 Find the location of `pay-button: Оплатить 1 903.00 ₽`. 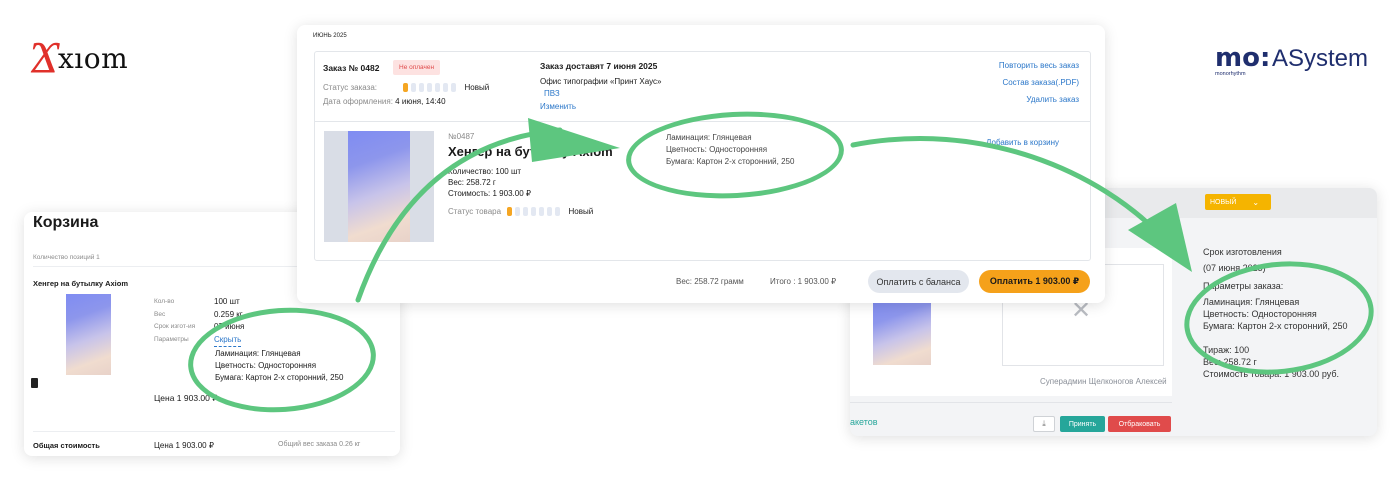

pay-button: Оплатить 1 903.00 ₽ is located at coordinates (1034, 281).